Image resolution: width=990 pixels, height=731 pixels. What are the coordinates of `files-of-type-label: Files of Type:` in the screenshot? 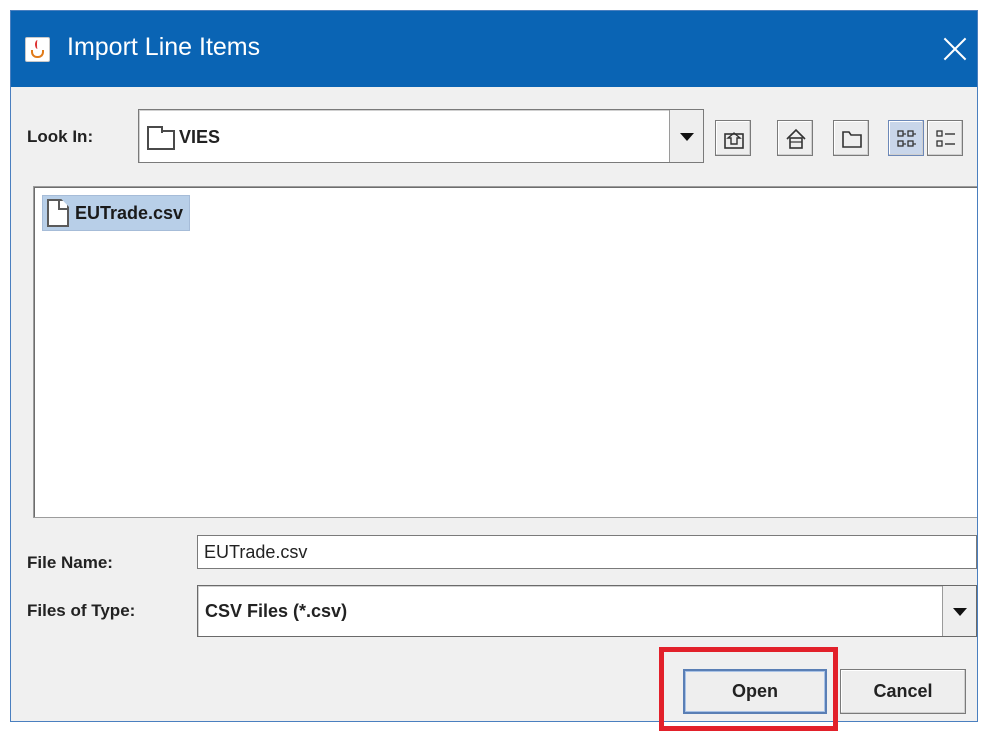 It's located at (81, 610).